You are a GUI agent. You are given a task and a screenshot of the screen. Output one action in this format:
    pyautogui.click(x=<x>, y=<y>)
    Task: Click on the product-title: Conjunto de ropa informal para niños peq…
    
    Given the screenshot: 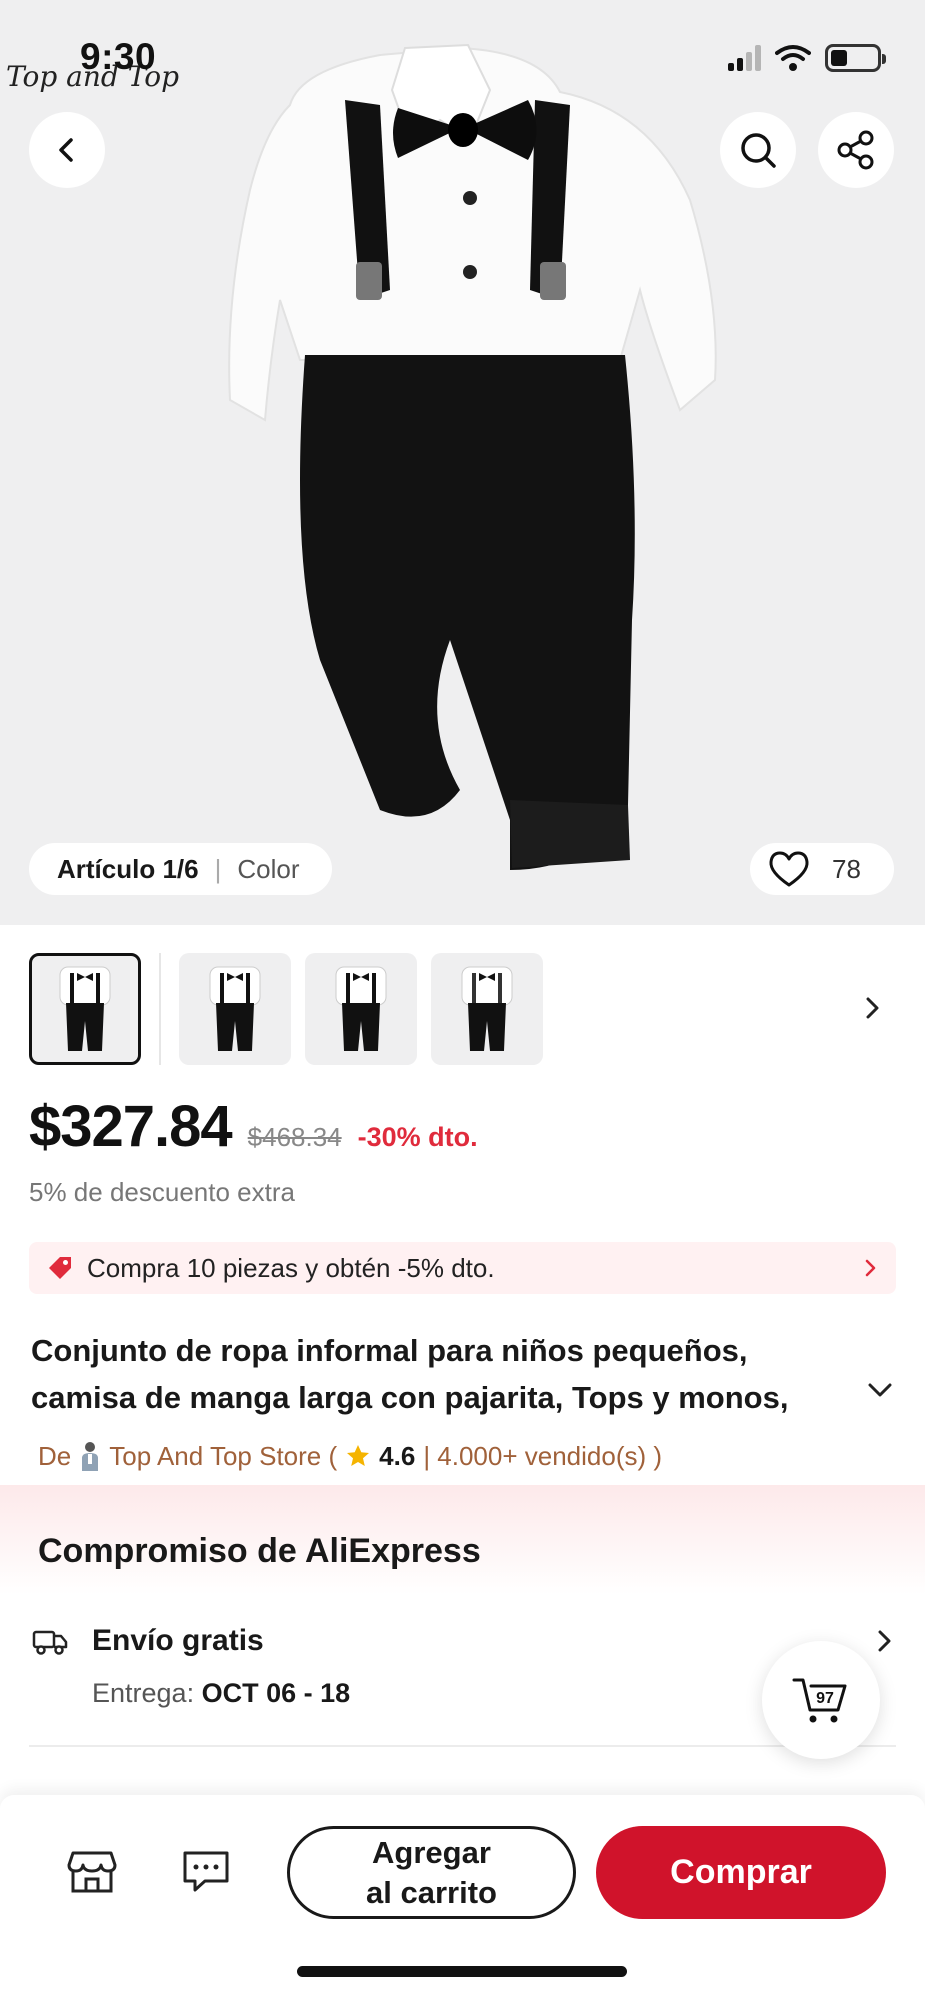 What is the action you would take?
    pyautogui.click(x=446, y=1374)
    